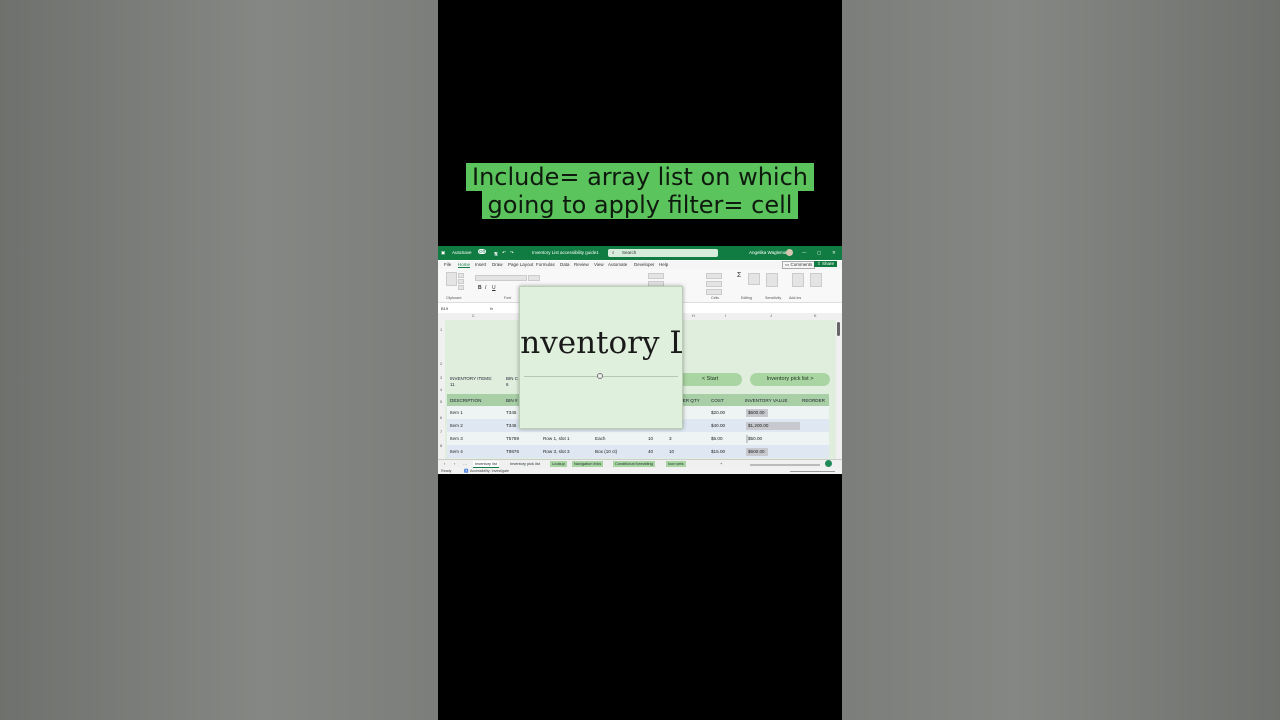  What do you see at coordinates (617, 264) in the screenshot?
I see `menu-automate: Automate` at bounding box center [617, 264].